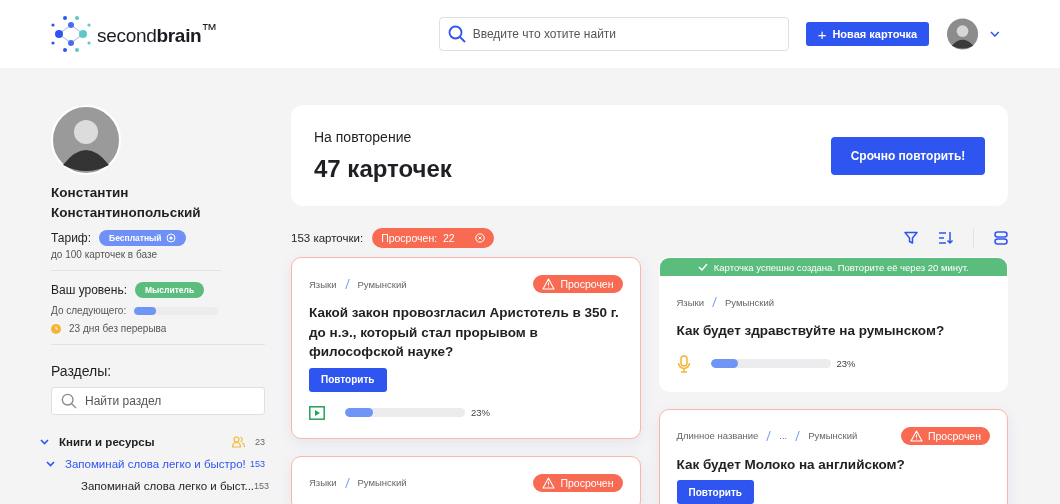 The width and height of the screenshot is (1060, 504). Describe the element at coordinates (157, 464) in the screenshot. I see `section-item: Запоминай слова легко и быстро!` at that location.